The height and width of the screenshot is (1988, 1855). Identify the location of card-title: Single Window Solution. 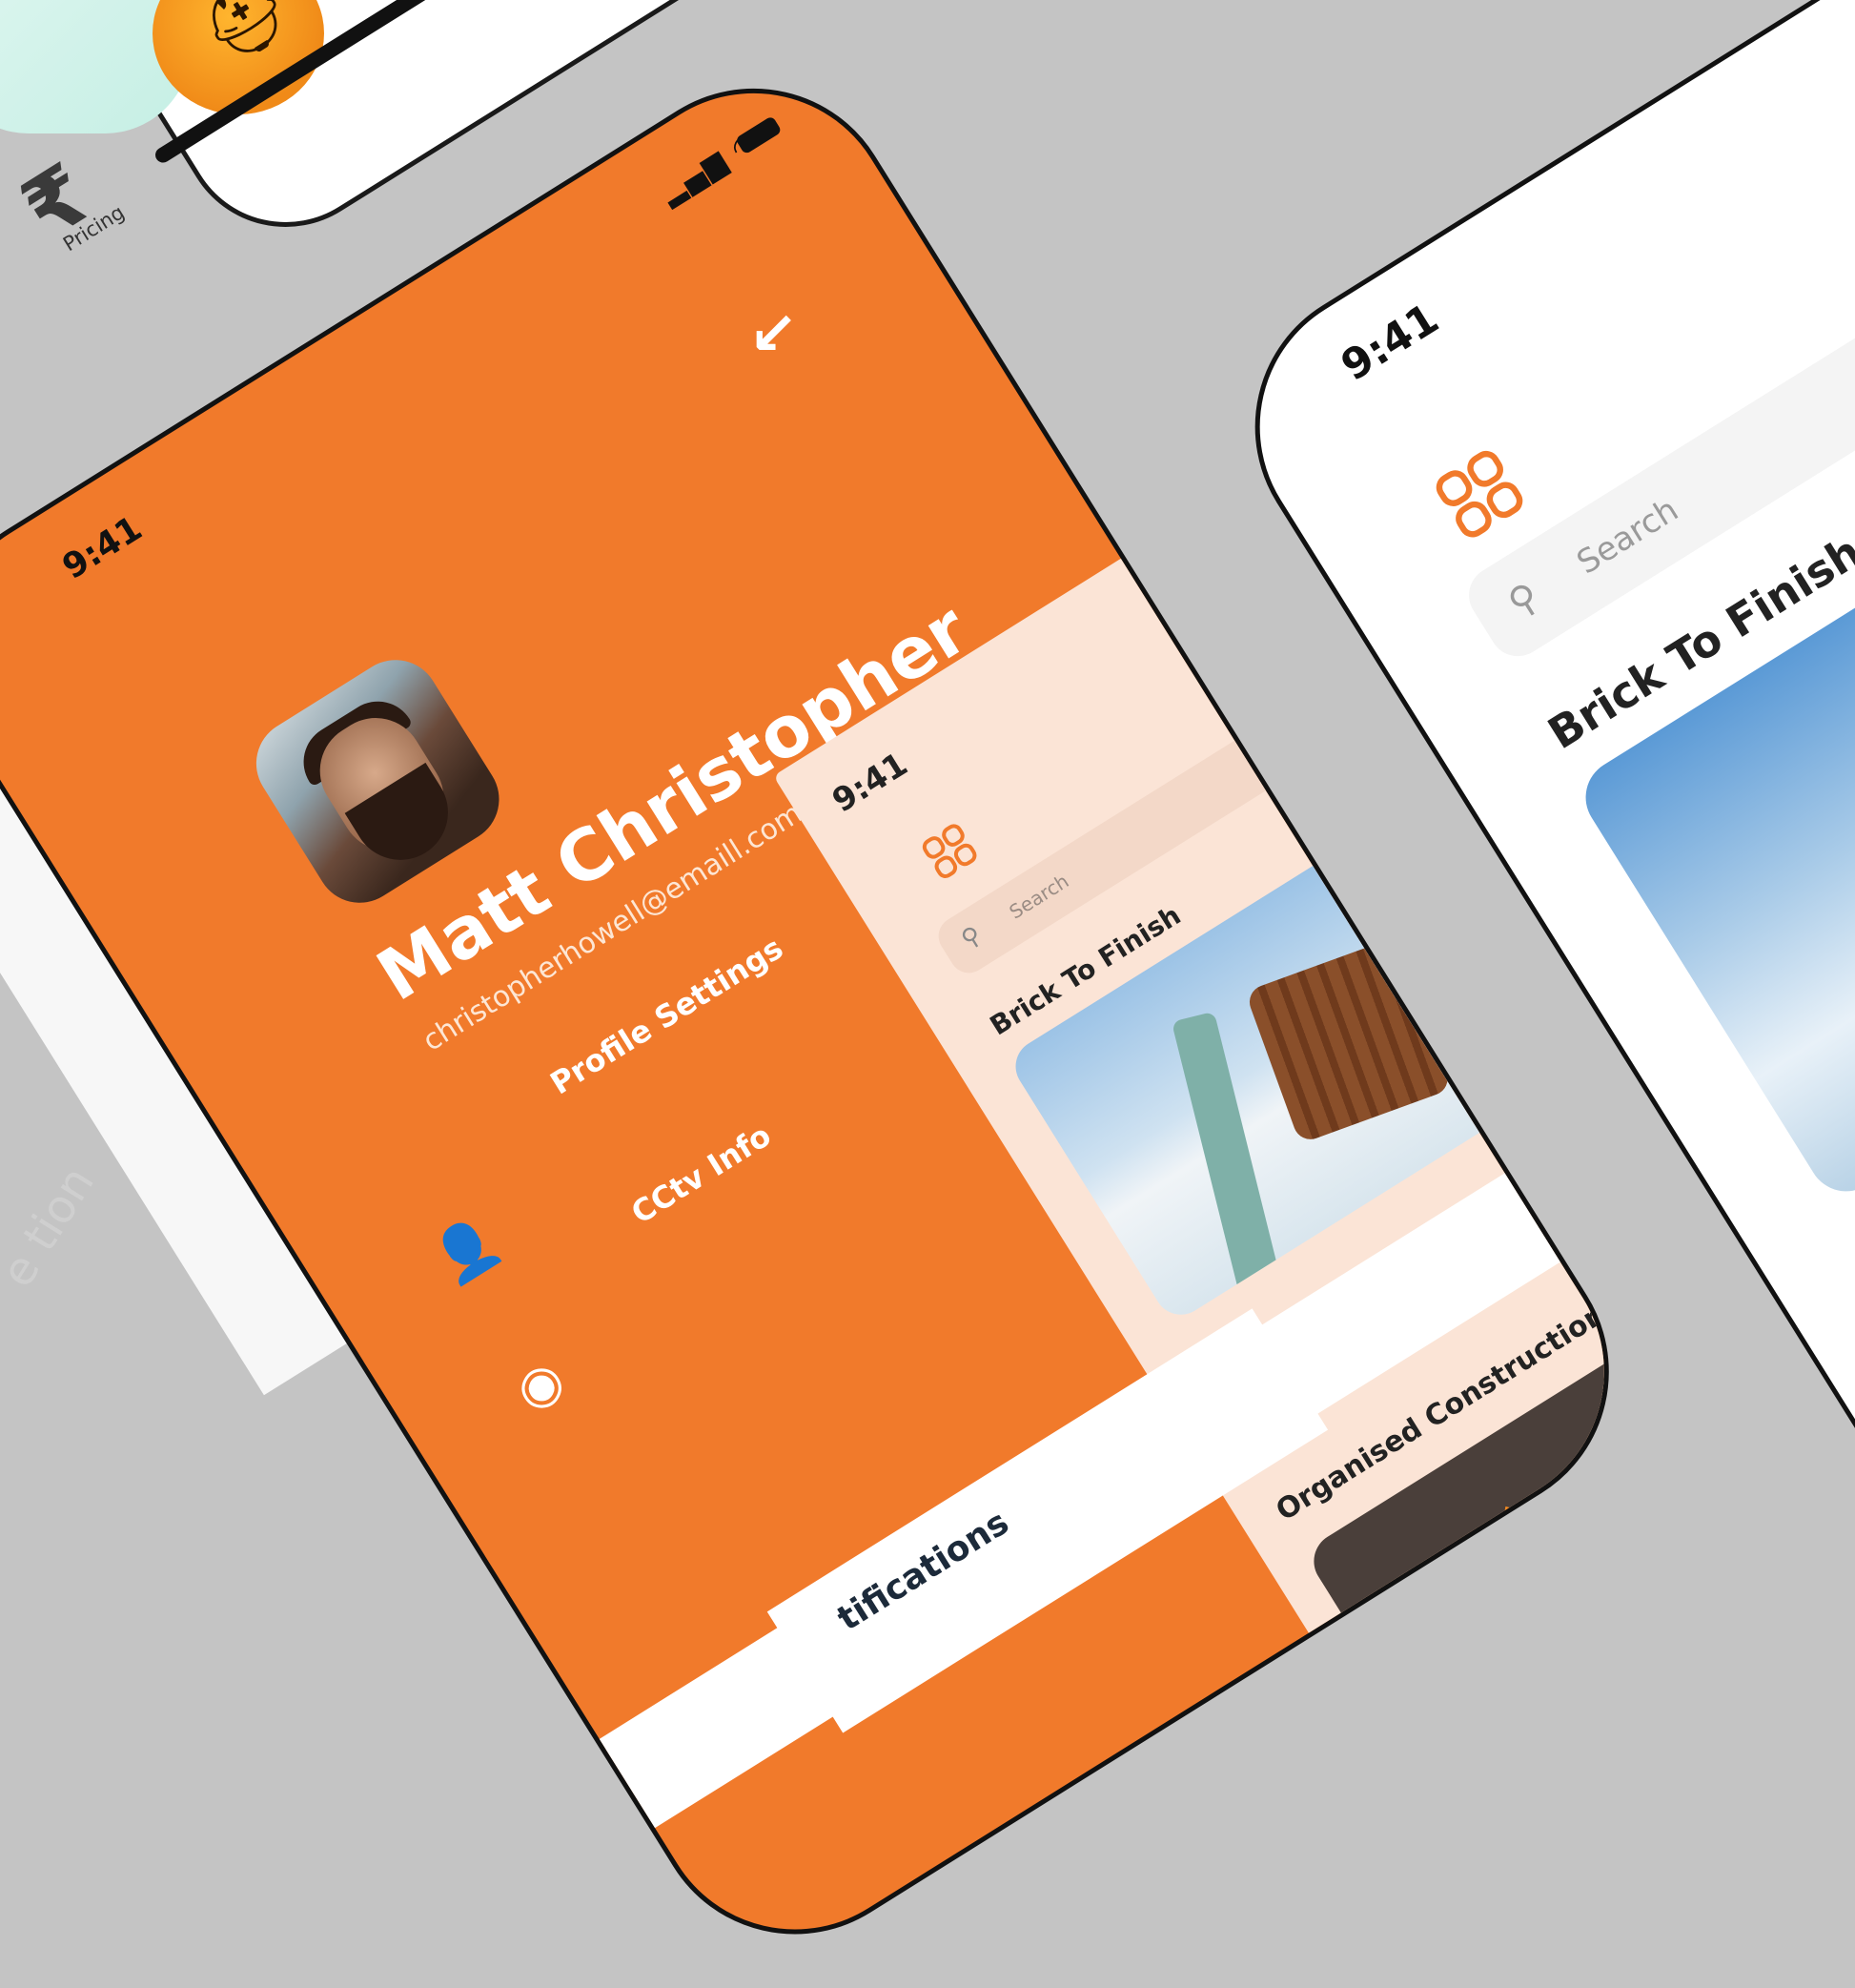
(1575, 1593).